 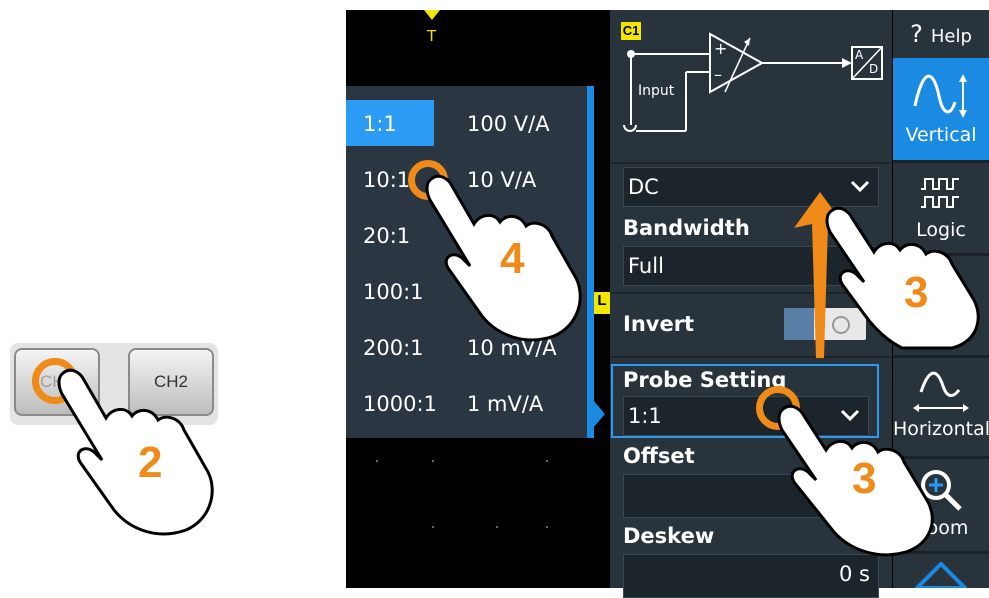 What do you see at coordinates (916, 292) in the screenshot?
I see `step-number-3-swipe: 3` at bounding box center [916, 292].